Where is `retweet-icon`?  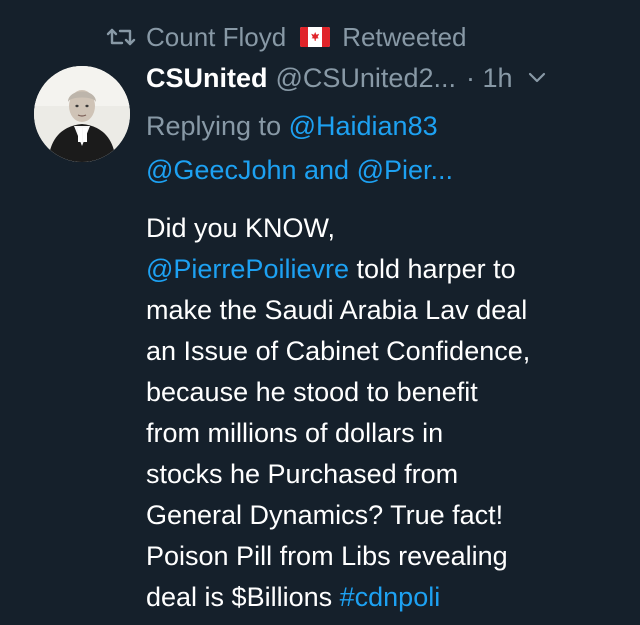 retweet-icon is located at coordinates (121, 37).